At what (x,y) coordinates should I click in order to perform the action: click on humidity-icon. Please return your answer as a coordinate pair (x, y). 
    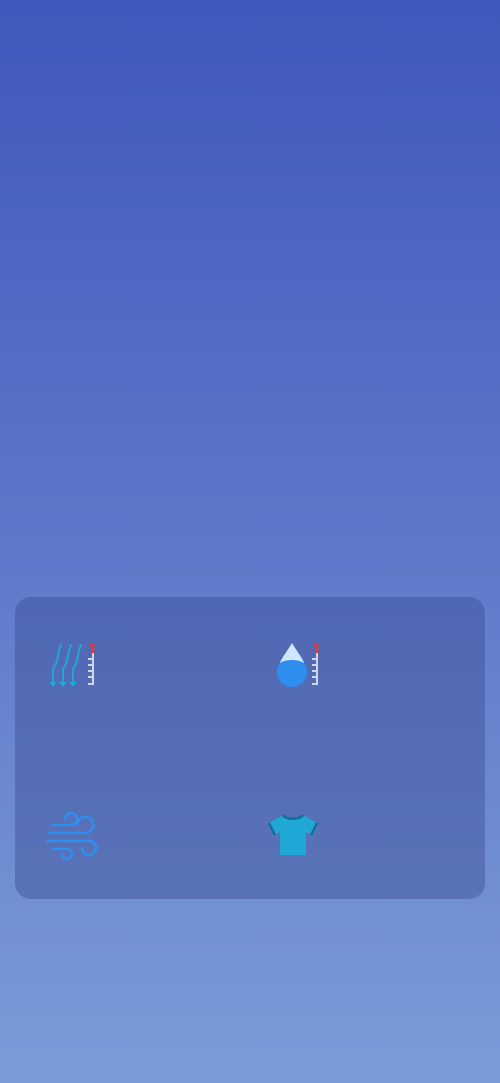
    Looking at the image, I should click on (298, 665).